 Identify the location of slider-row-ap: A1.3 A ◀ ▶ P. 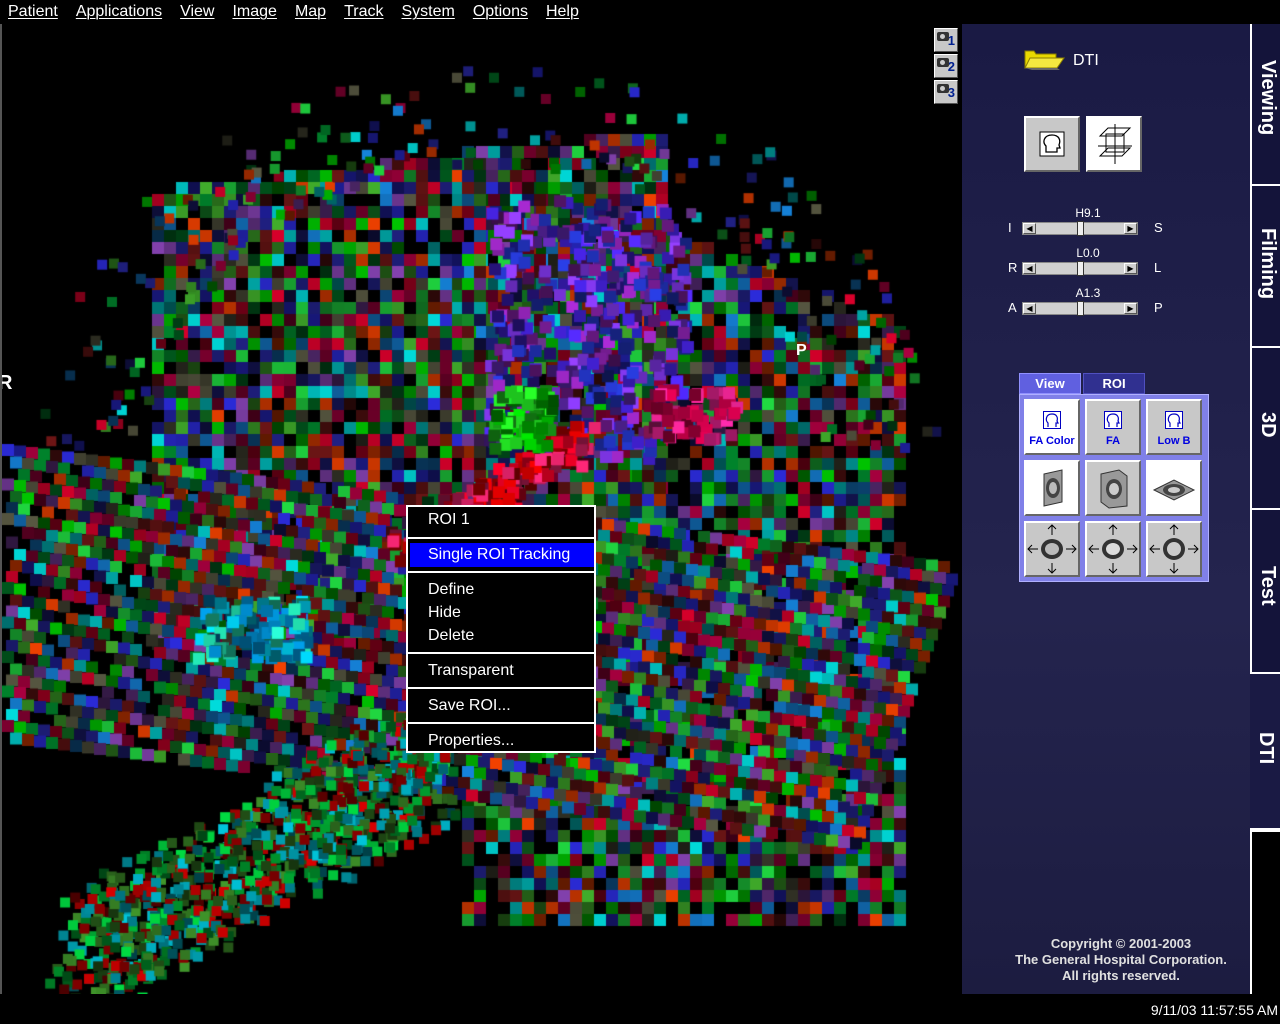
(1088, 301).